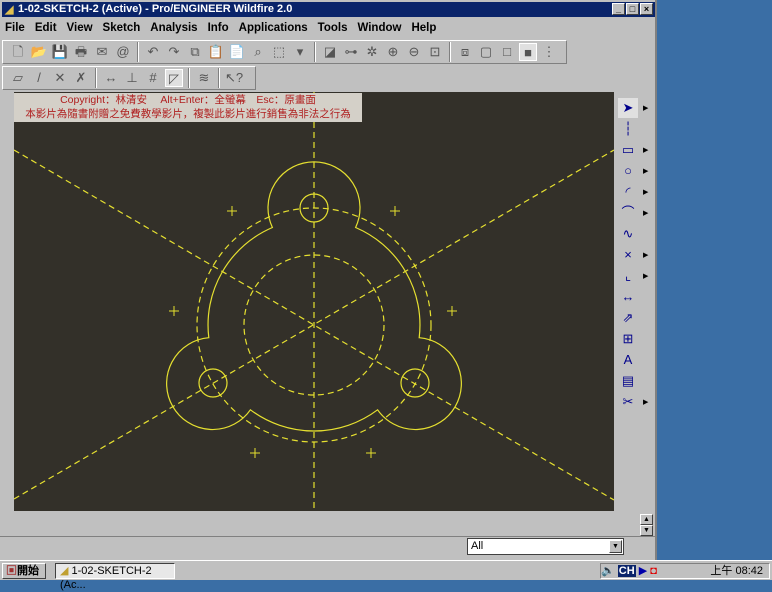 This screenshot has height=592, width=772. Describe the element at coordinates (643, 571) in the screenshot. I see `network-icon: ▶` at that location.